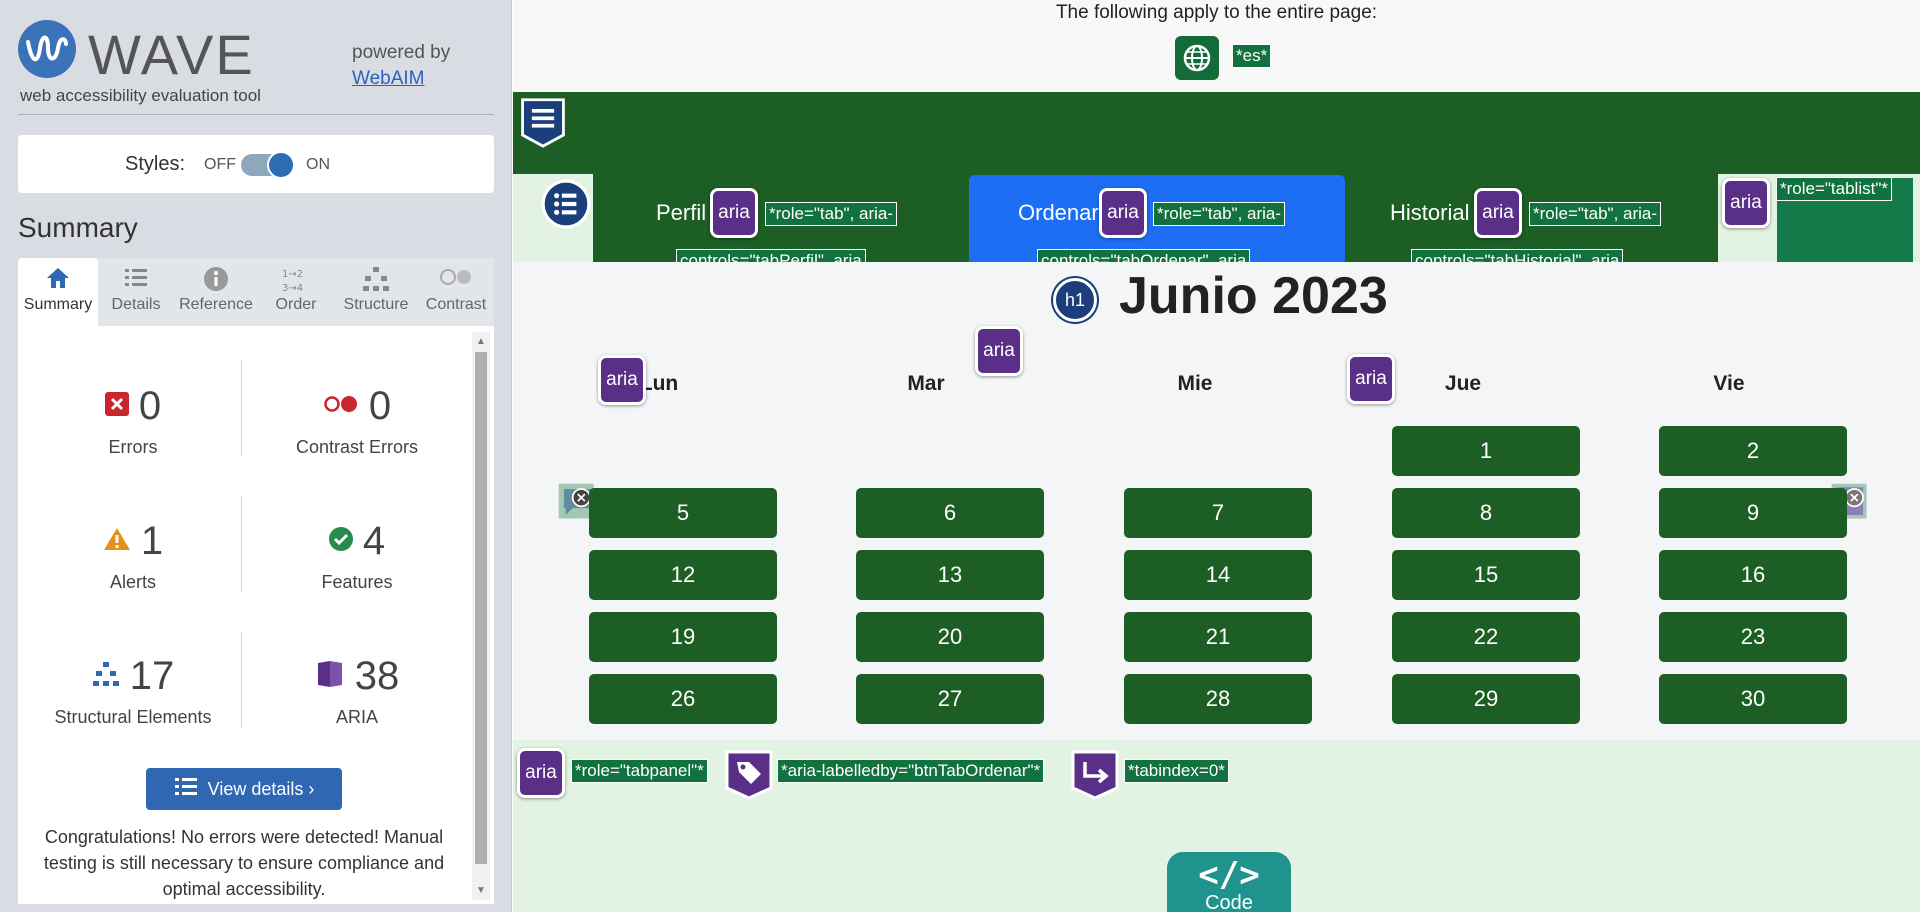 The width and height of the screenshot is (1920, 912). Describe the element at coordinates (357, 421) in the screenshot. I see `stat-contrast-errors: 0 Contrast Errors` at that location.